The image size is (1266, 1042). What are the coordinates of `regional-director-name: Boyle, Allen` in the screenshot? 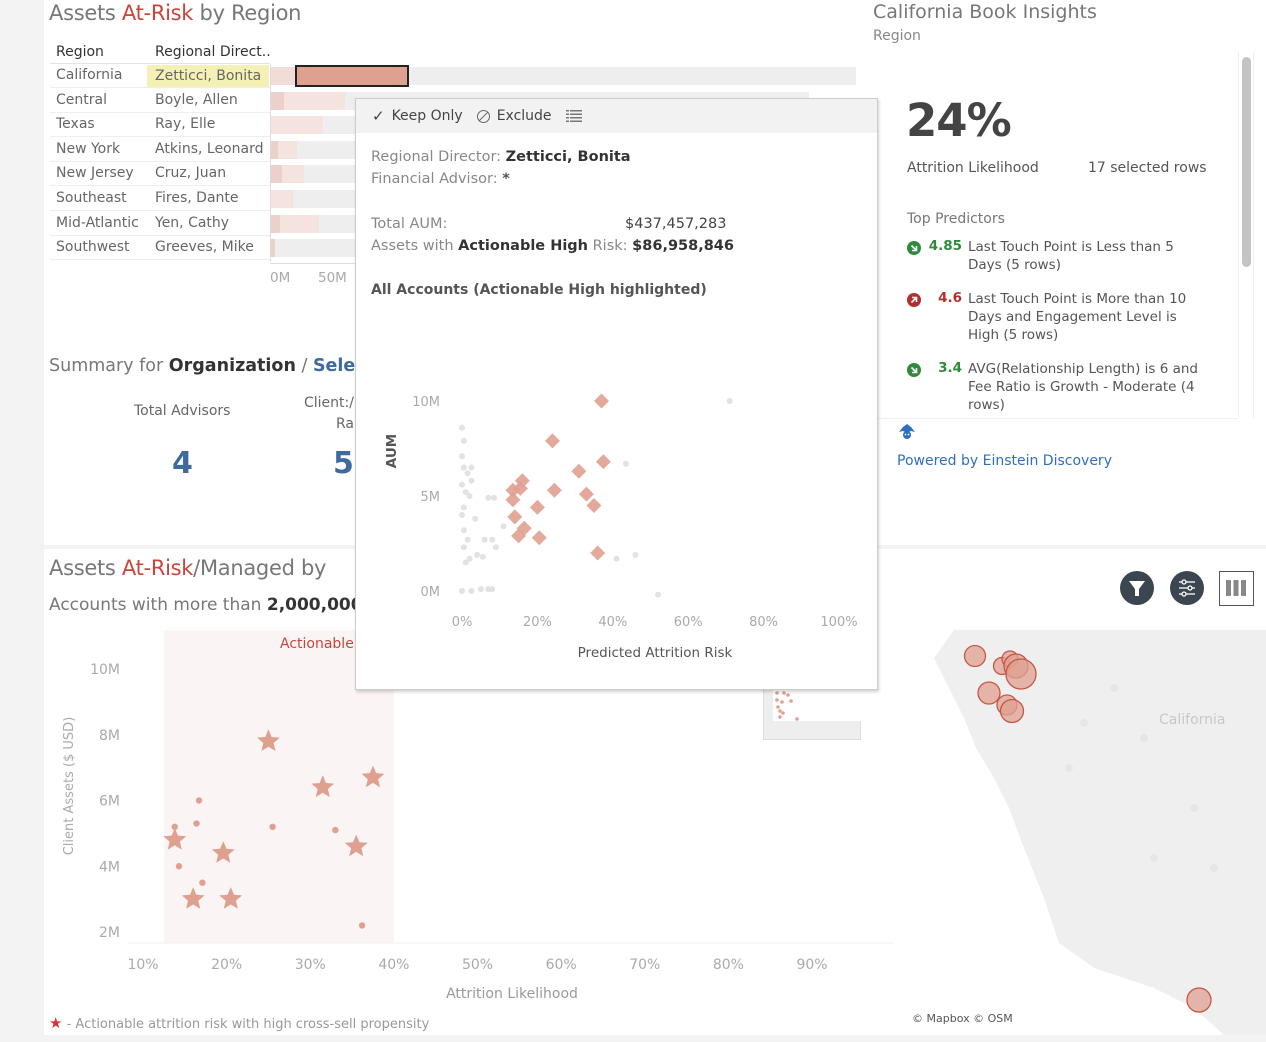 It's located at (196, 100).